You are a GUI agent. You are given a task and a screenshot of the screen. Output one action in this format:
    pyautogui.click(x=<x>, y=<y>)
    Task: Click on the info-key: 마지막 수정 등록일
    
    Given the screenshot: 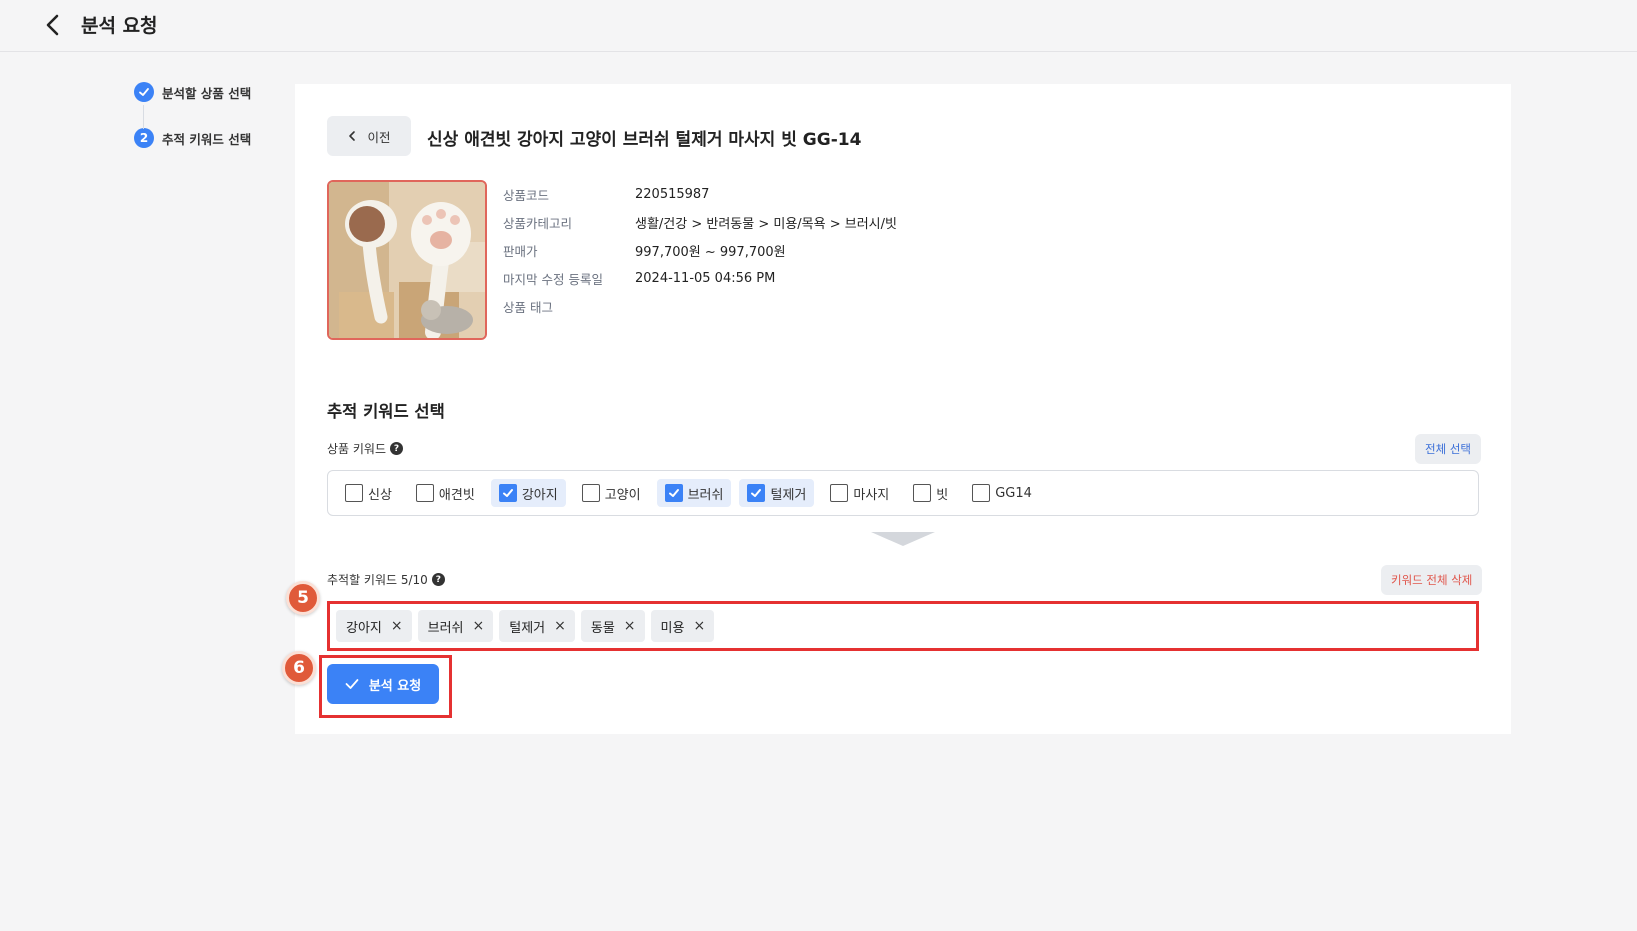 What is the action you would take?
    pyautogui.click(x=553, y=279)
    